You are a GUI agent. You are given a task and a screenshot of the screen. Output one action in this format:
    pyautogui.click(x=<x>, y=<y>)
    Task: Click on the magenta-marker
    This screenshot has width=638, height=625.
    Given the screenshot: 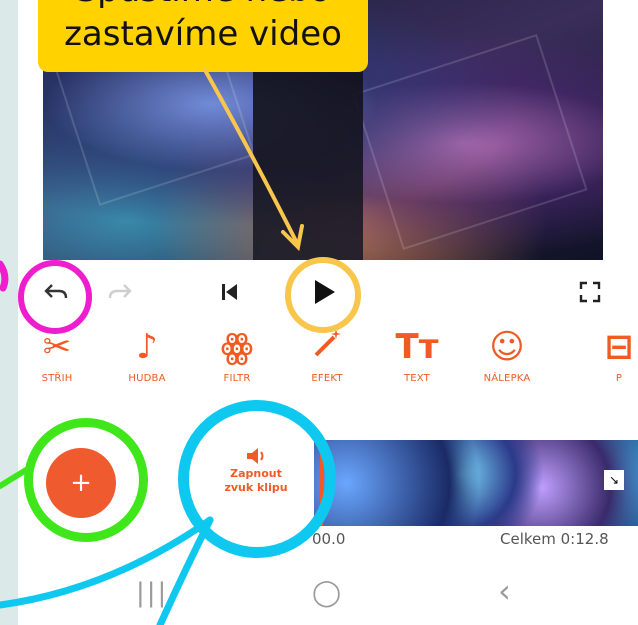 What is the action you would take?
    pyautogui.click(x=4, y=276)
    